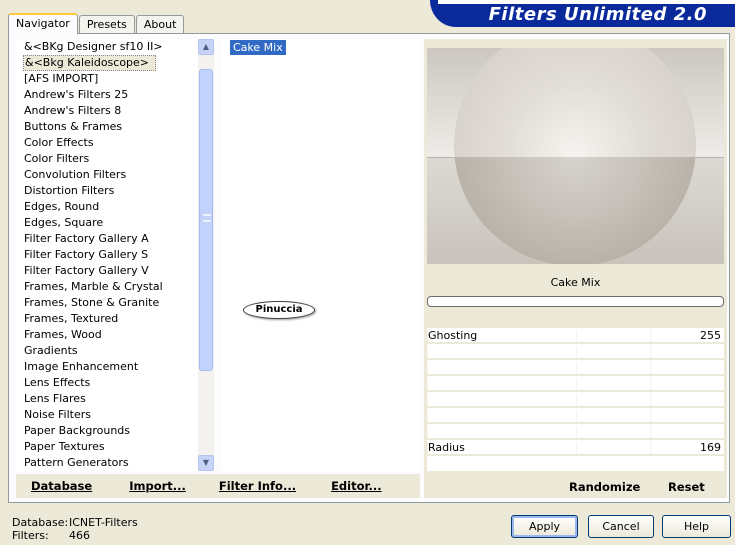 The width and height of the screenshot is (735, 545). Describe the element at coordinates (103, 522) in the screenshot. I see `status-database-value: ICNET-Filters` at that location.